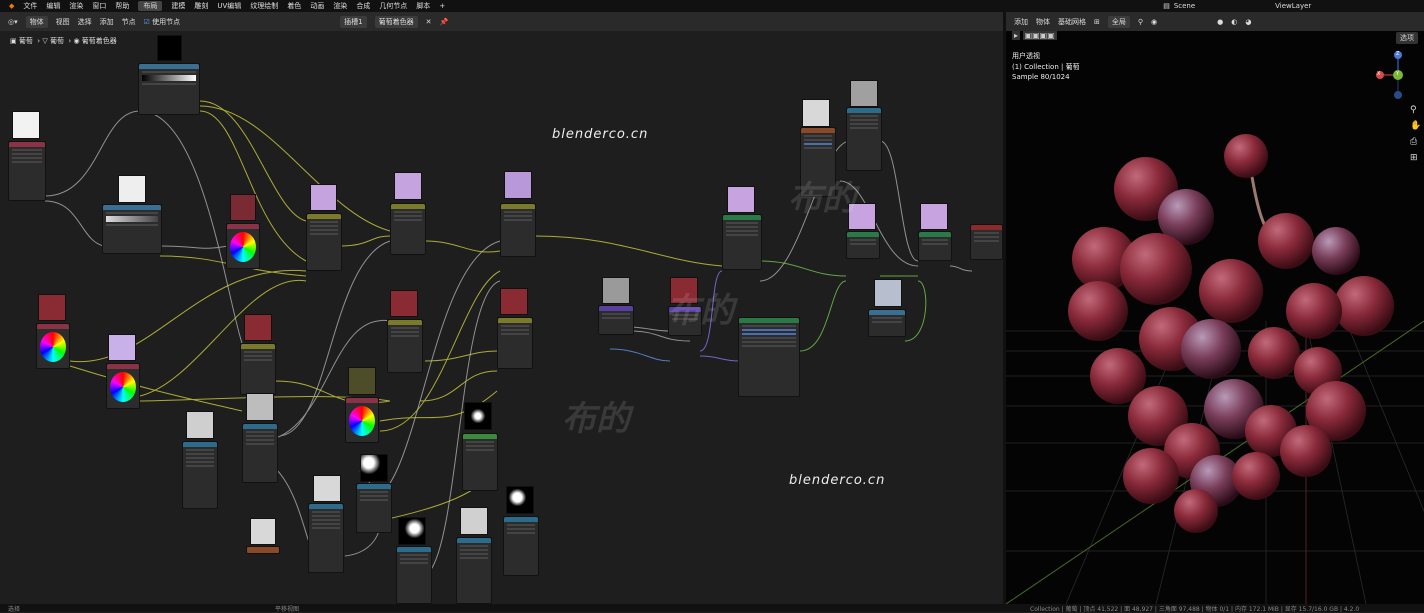  I want to click on viewport-menu-object: 物体, so click(1043, 22).